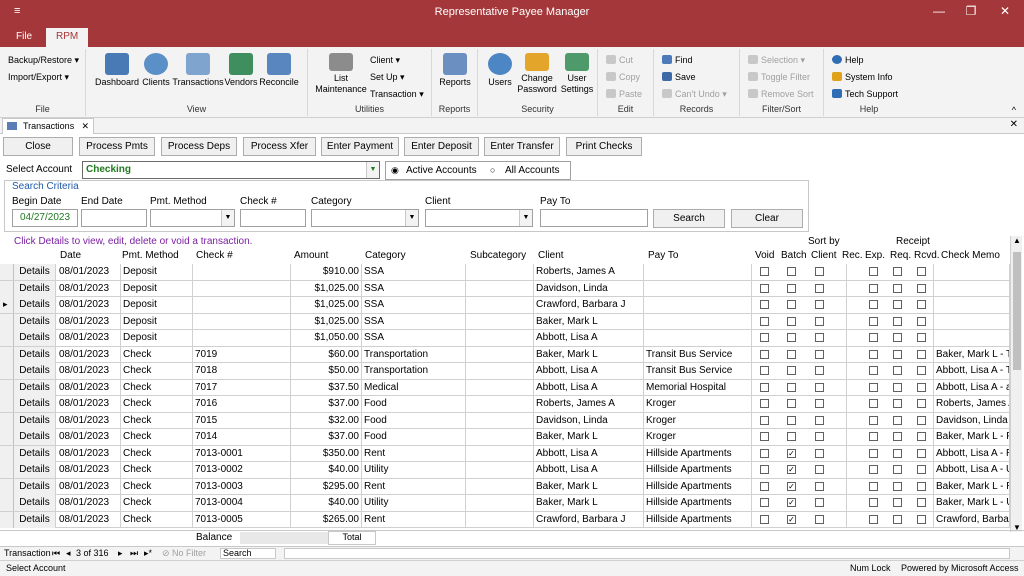 The image size is (1024, 576). Describe the element at coordinates (70, 255) in the screenshot. I see `col-date: Date` at that location.